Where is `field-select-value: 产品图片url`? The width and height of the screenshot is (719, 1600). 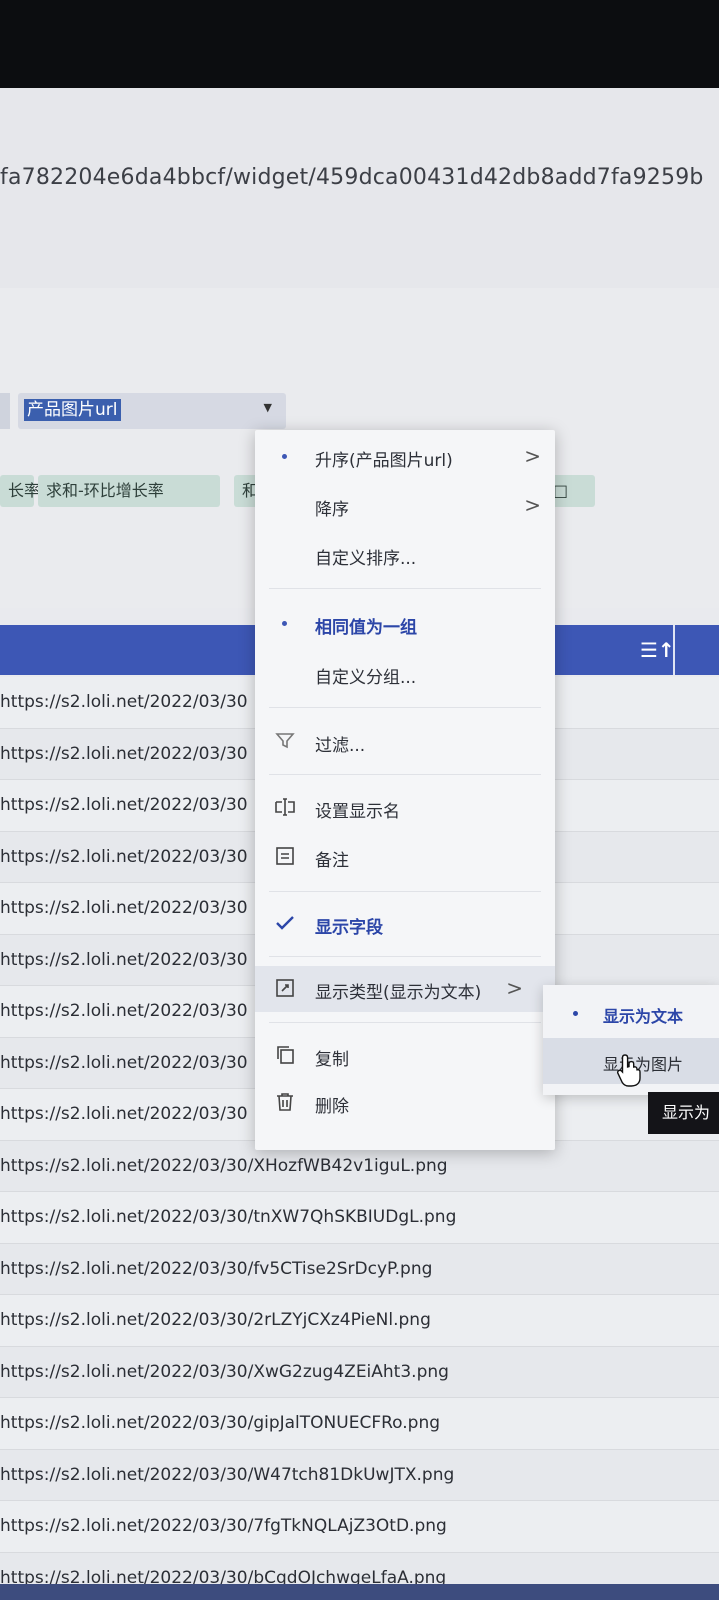 field-select-value: 产品图片url is located at coordinates (72, 410).